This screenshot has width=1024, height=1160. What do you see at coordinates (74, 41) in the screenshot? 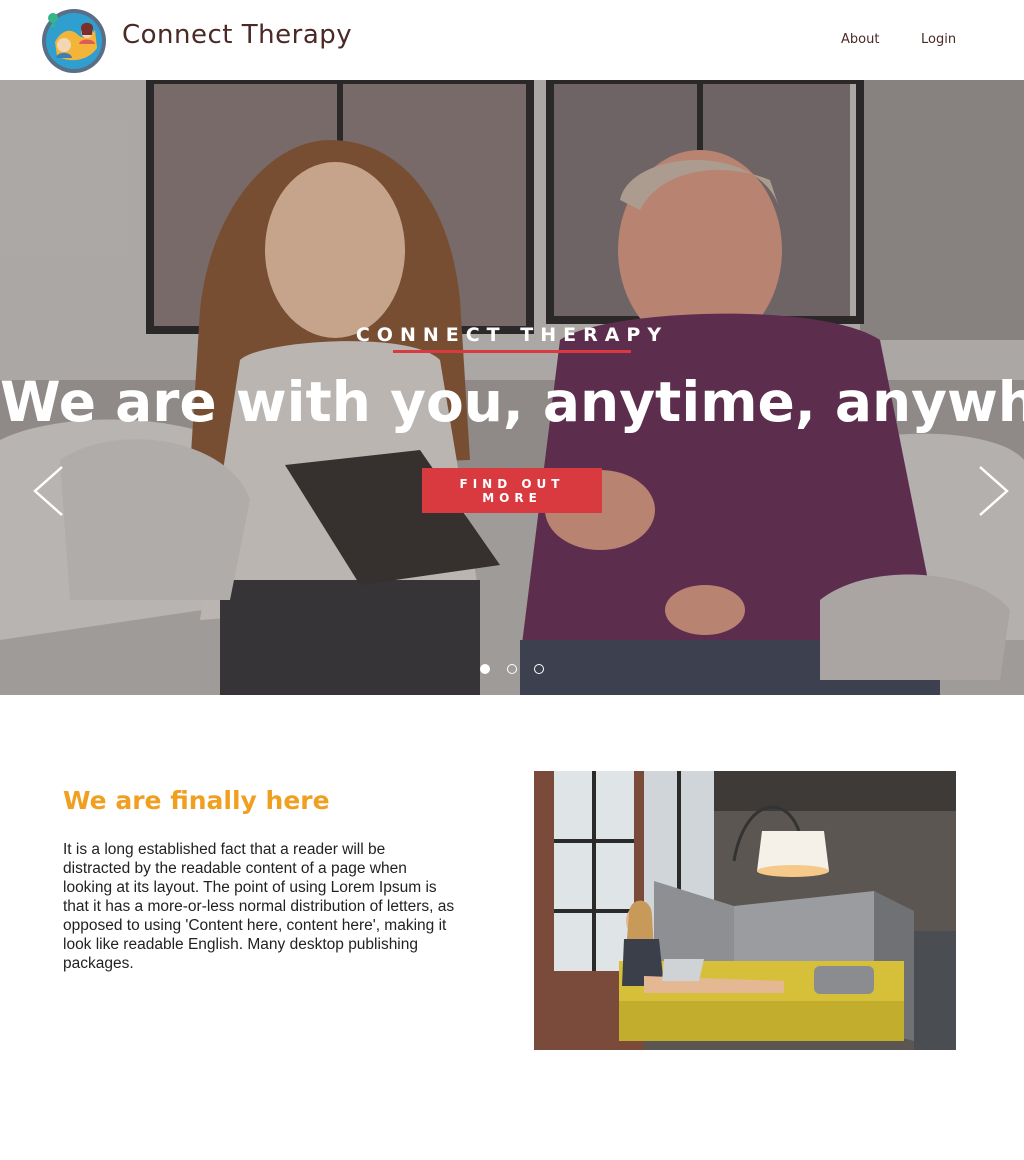
I see `connect-therapy-logo-icon` at bounding box center [74, 41].